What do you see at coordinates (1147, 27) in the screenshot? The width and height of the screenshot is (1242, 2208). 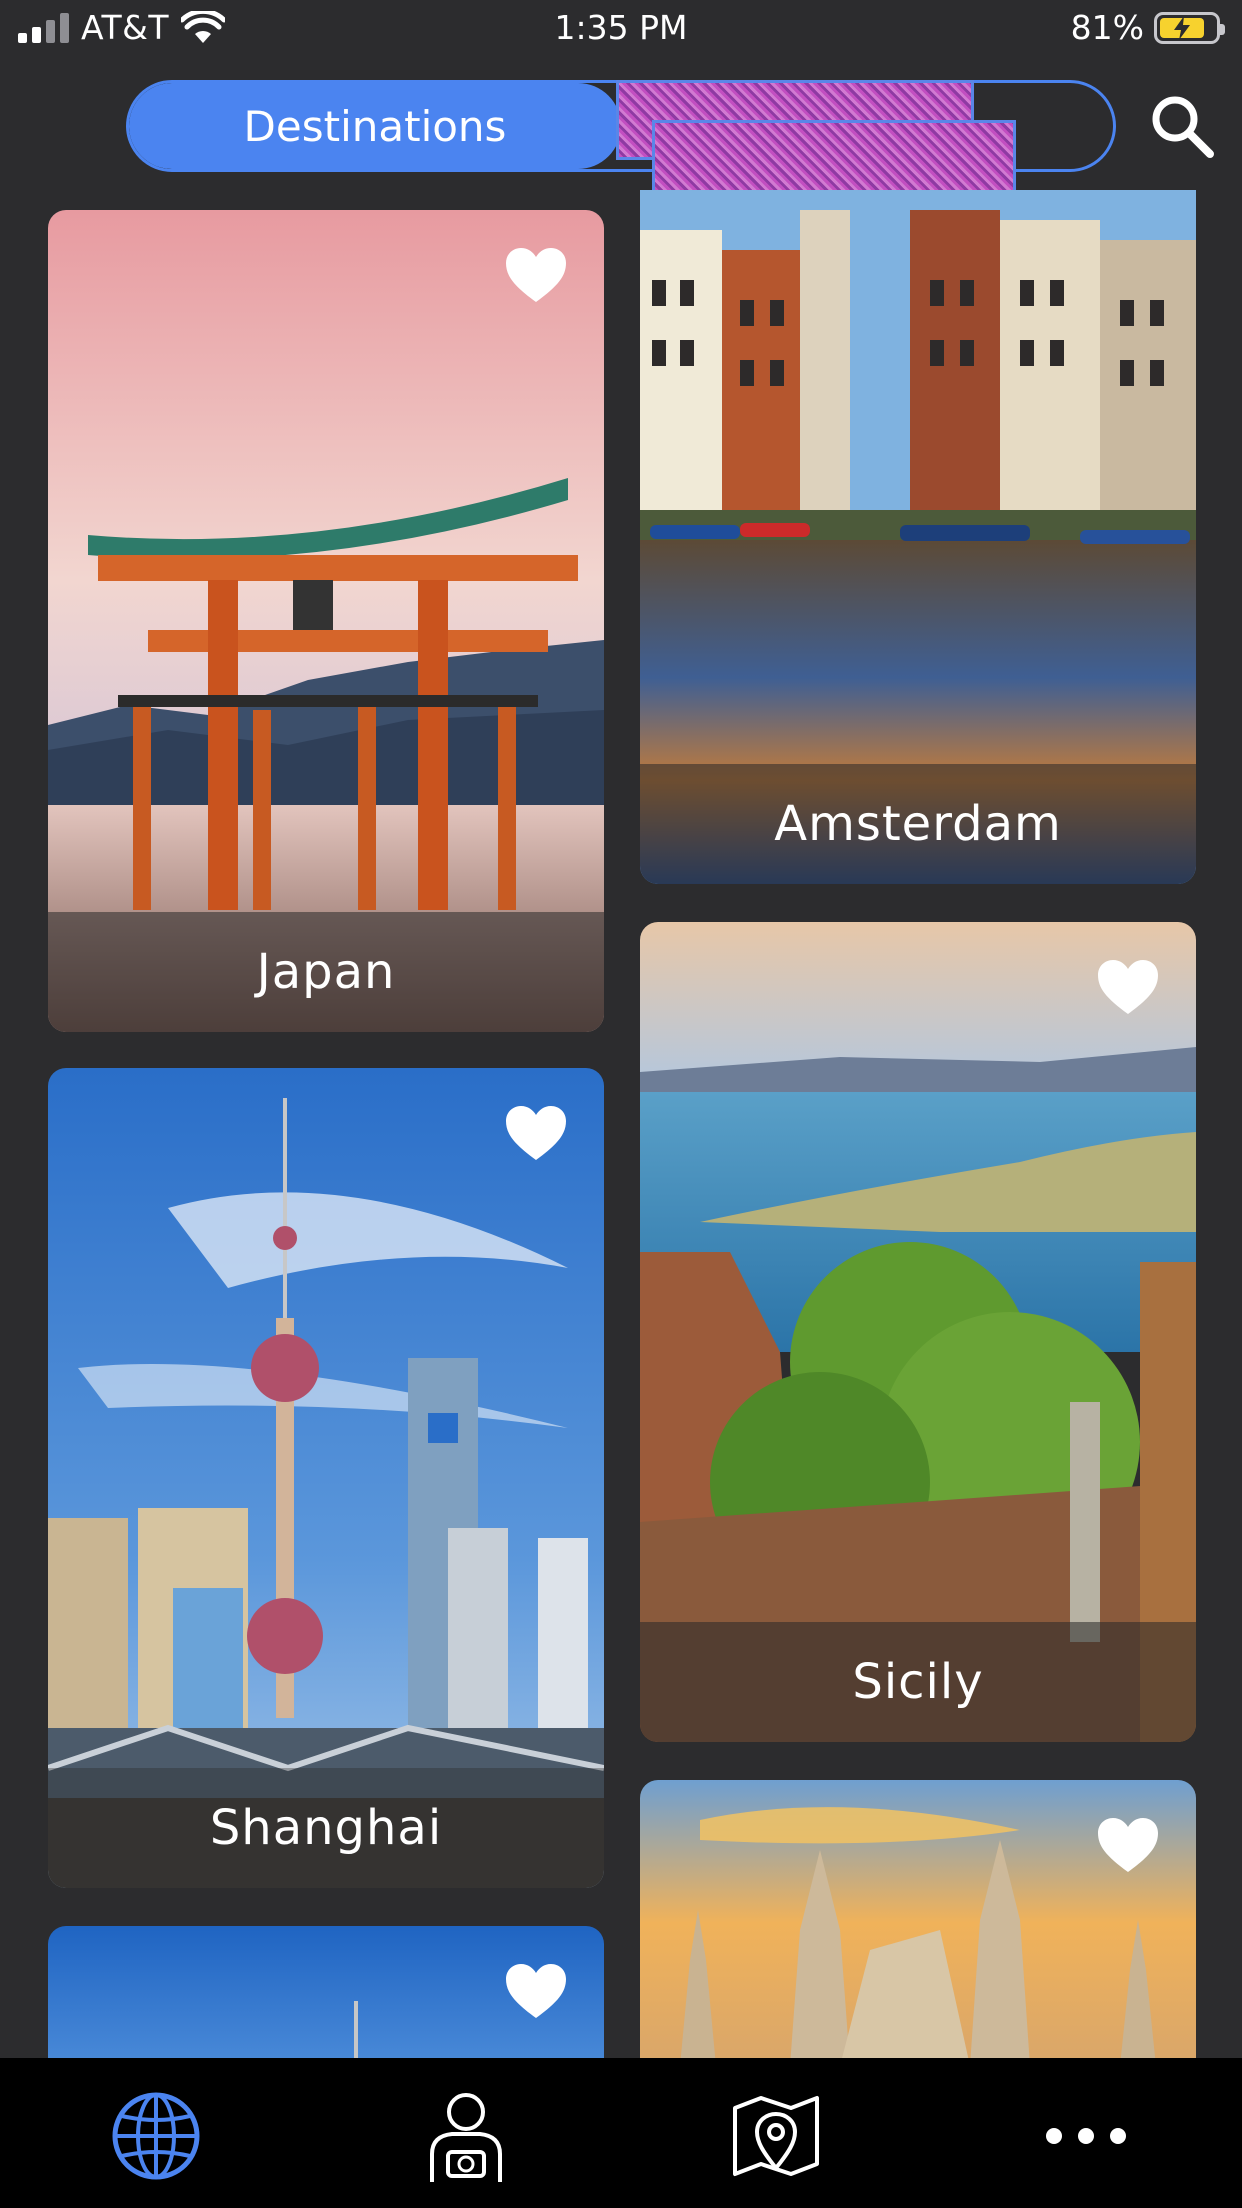 I see `status-right: 81%` at bounding box center [1147, 27].